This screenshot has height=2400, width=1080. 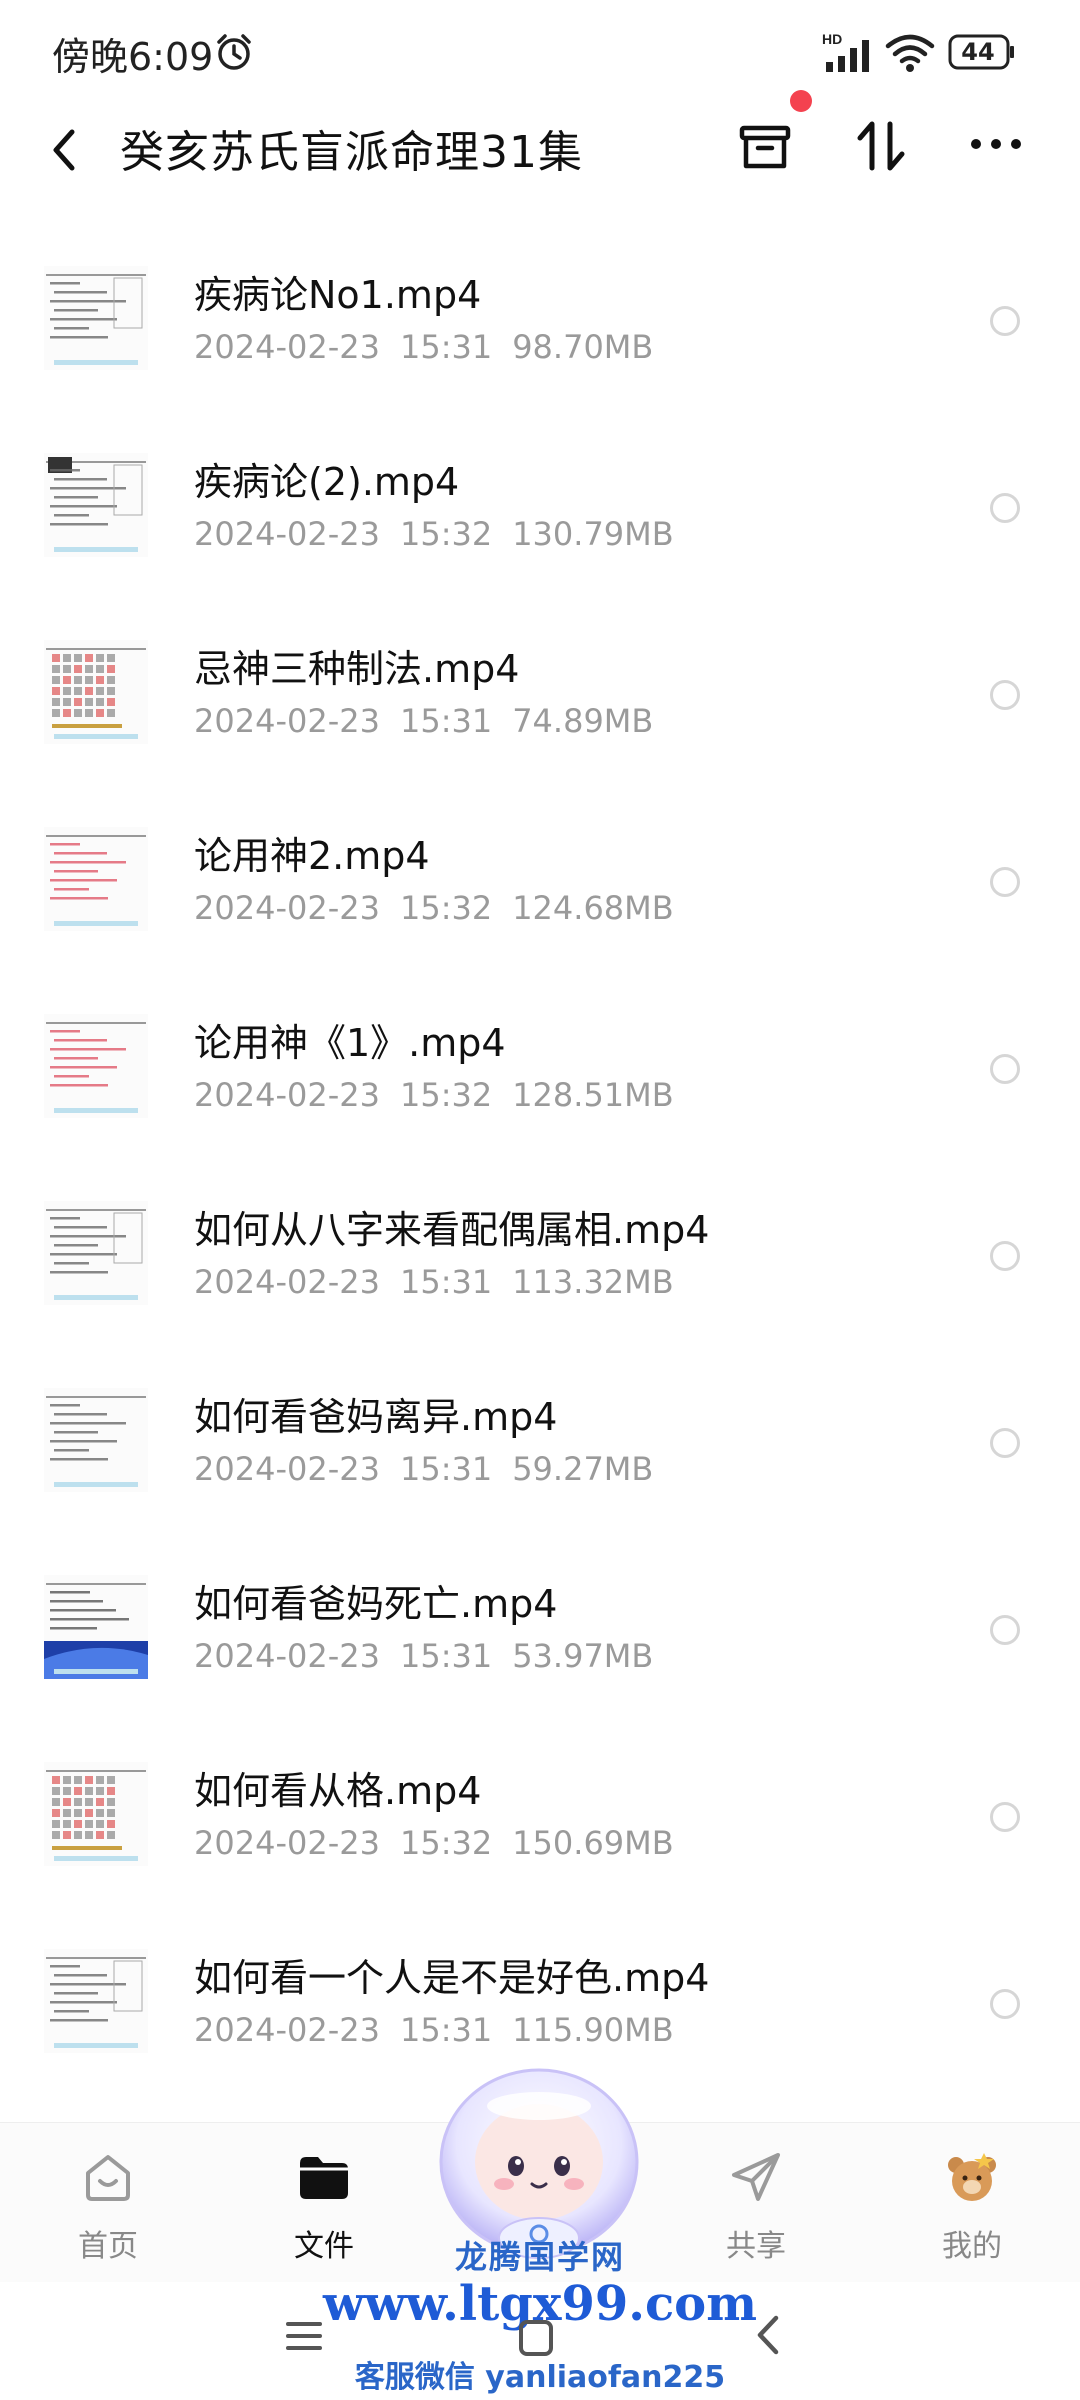 I want to click on battery-level: 44, so click(x=978, y=52).